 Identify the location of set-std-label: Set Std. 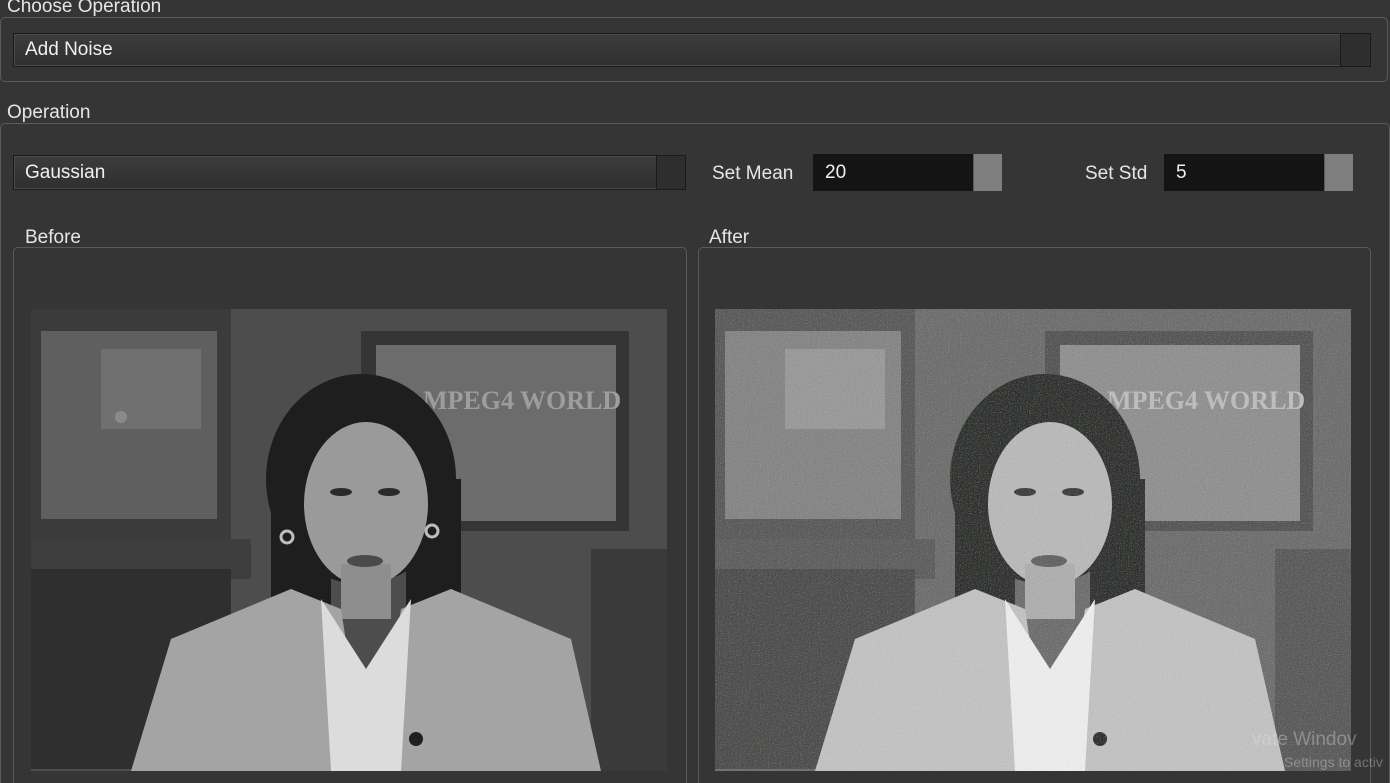
(1116, 173).